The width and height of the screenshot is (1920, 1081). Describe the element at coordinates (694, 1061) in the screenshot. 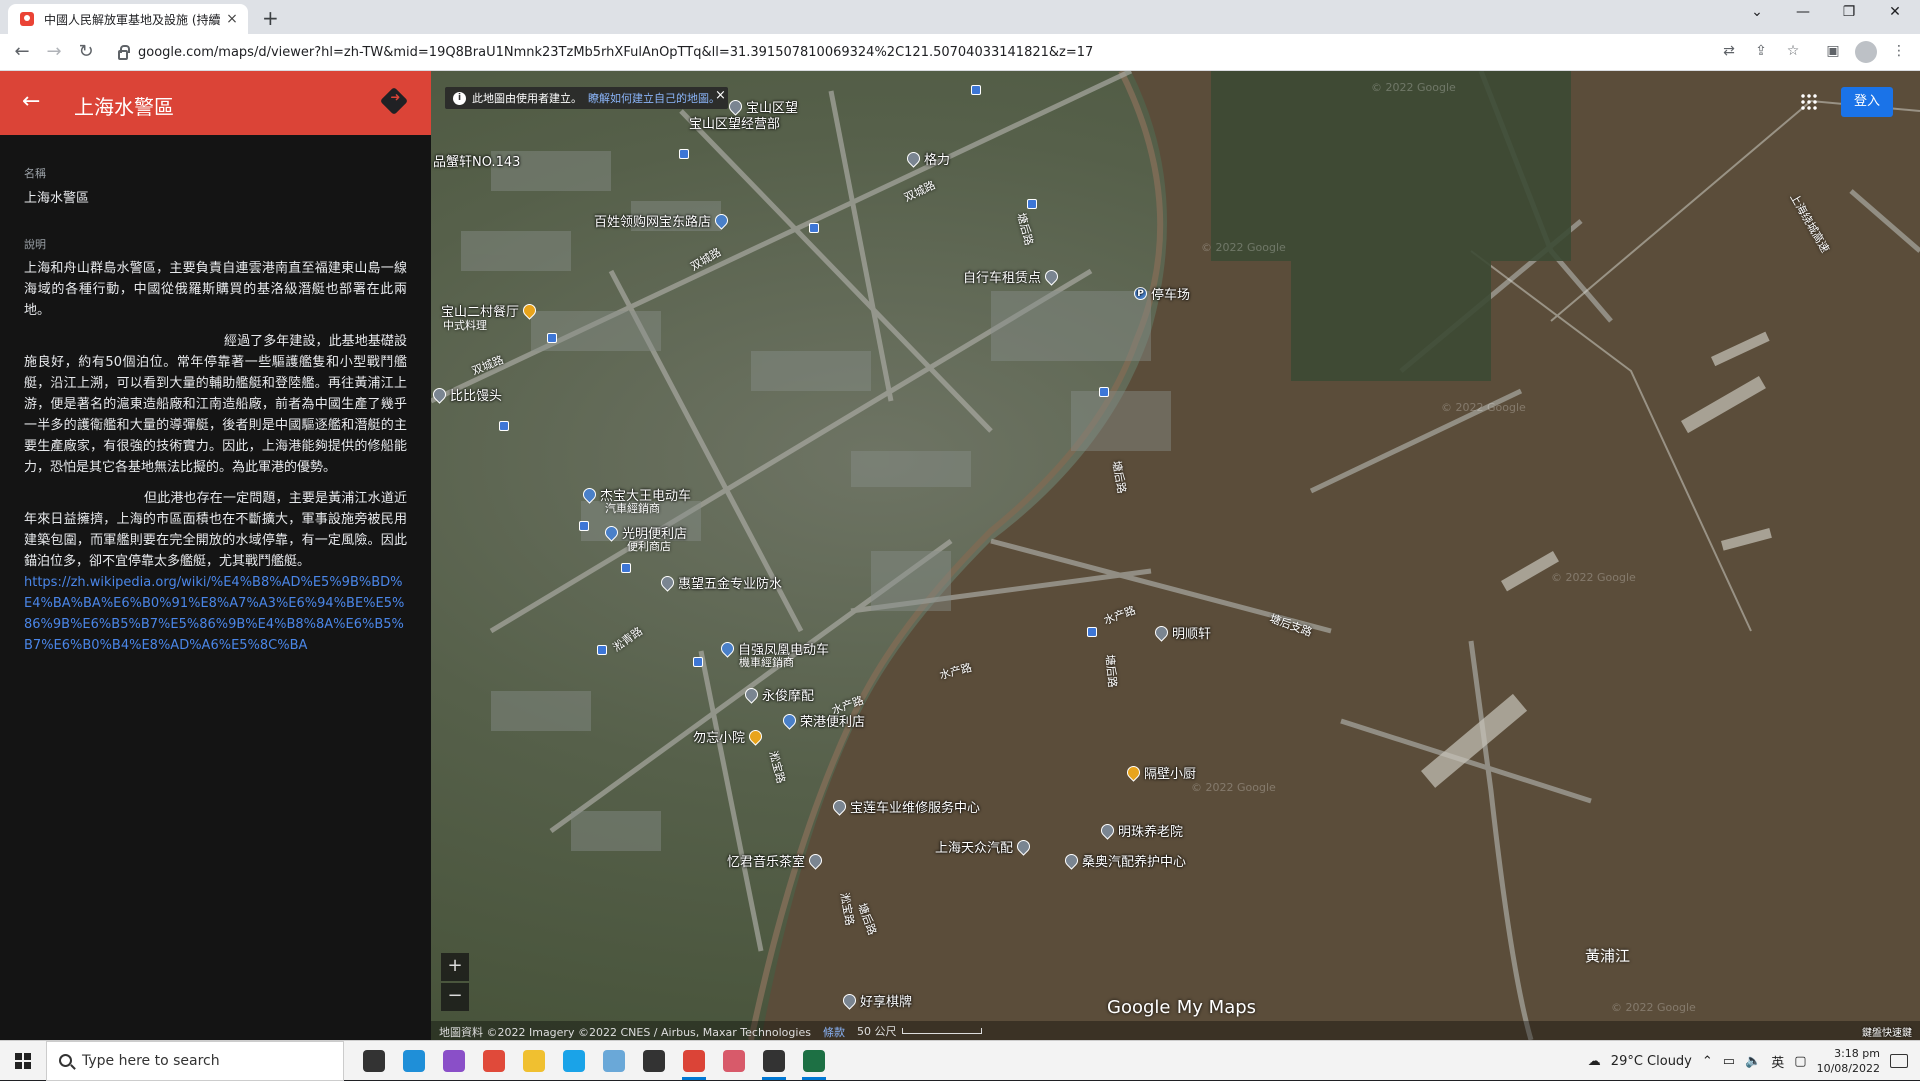

I see `taskbar-chrome-icon` at that location.